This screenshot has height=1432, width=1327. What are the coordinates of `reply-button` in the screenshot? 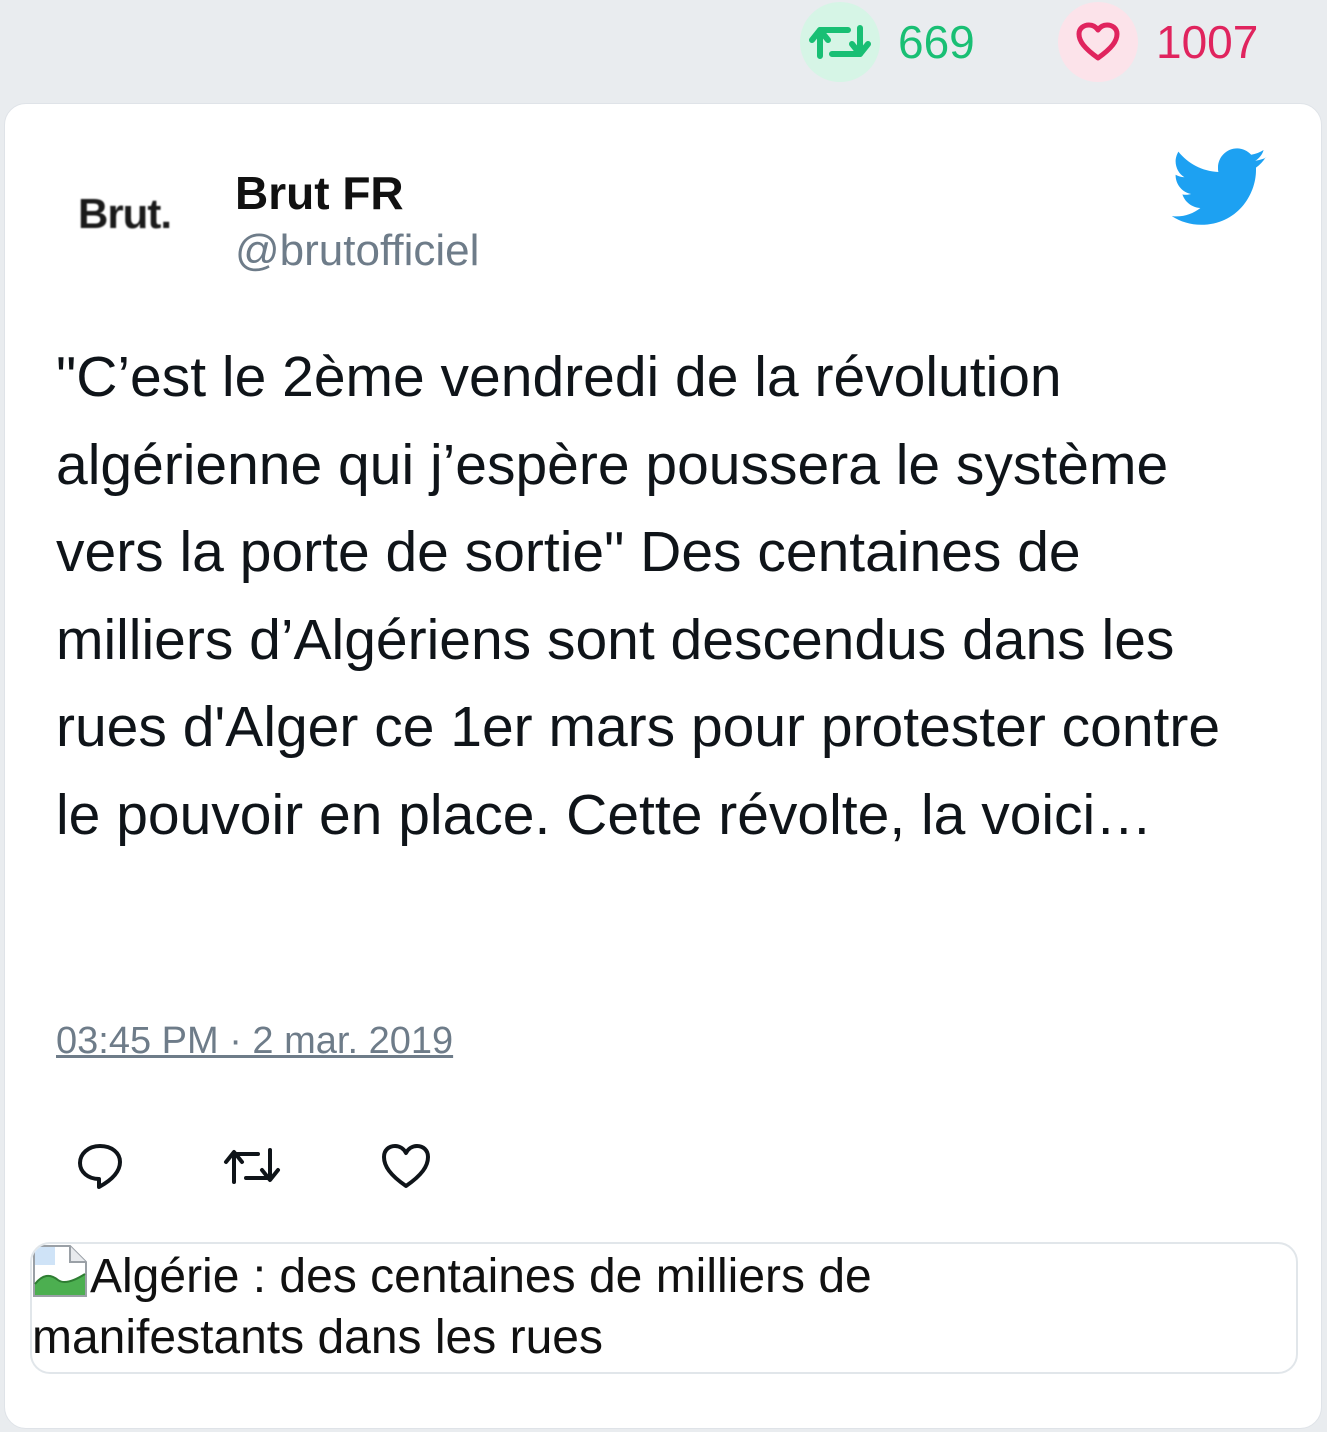 It's located at (100, 1166).